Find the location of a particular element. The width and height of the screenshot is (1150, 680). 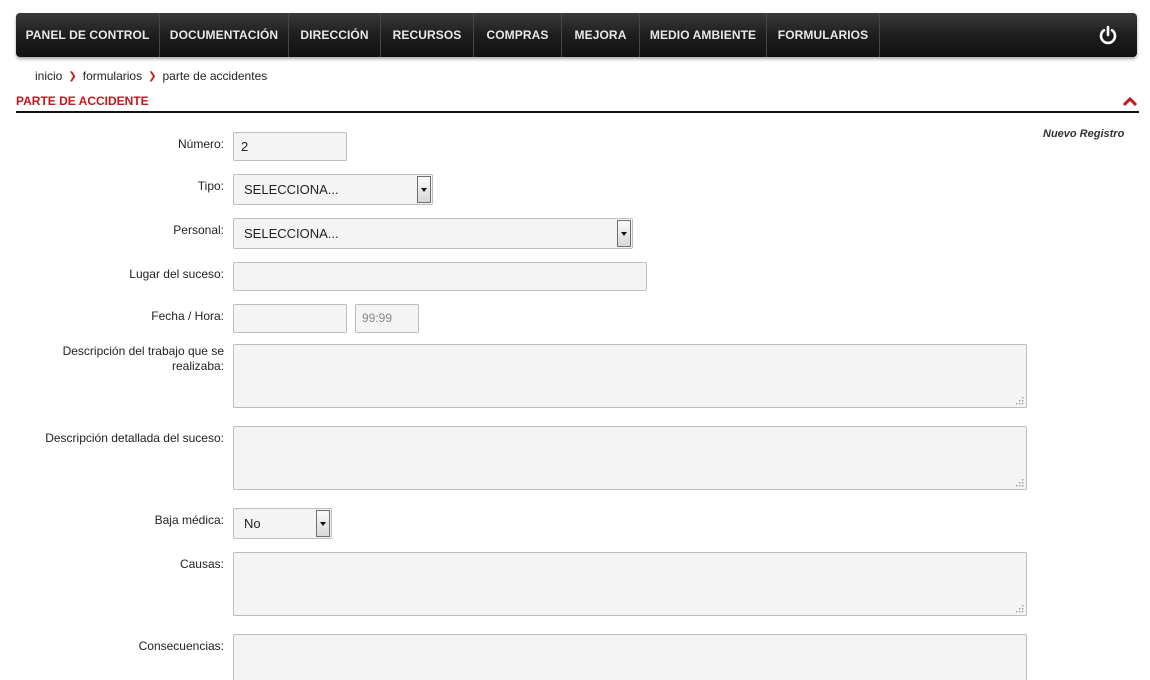

baja-medica-select: No is located at coordinates (282, 523).